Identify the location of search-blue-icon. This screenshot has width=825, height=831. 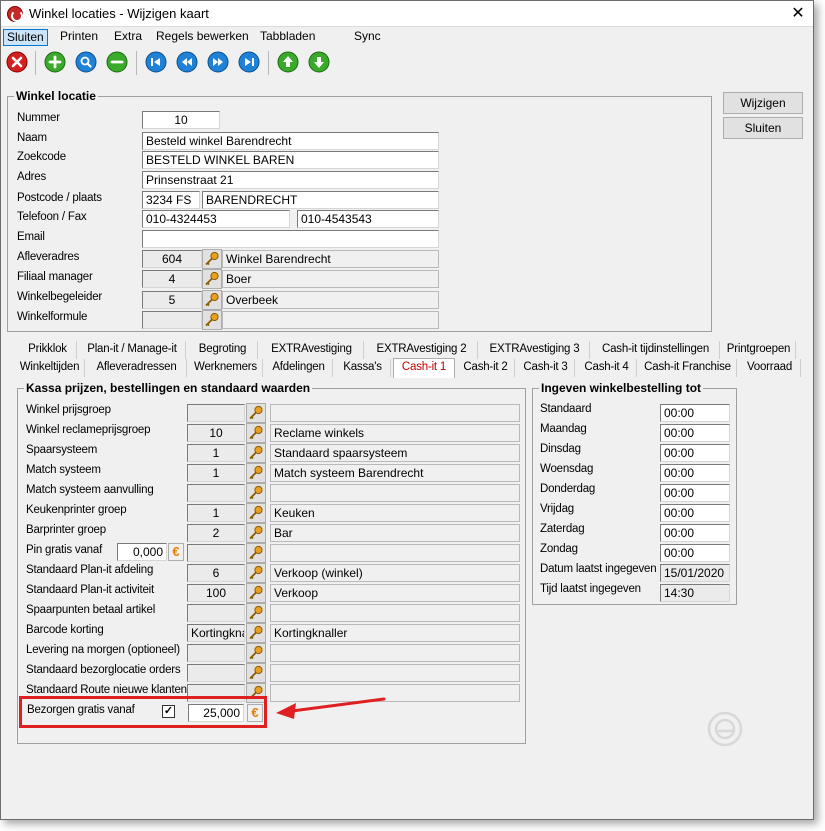
(86, 62).